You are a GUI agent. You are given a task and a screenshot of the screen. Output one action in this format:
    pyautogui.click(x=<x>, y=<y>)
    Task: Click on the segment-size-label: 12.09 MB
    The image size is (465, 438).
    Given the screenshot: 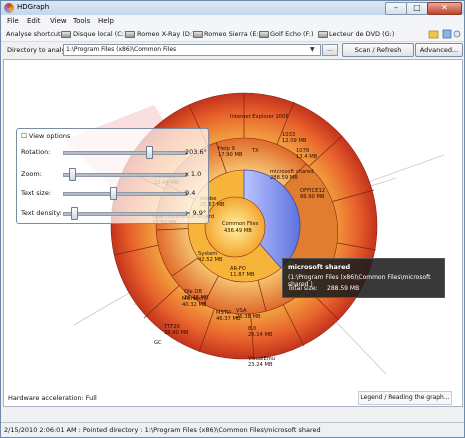 What is the action you would take?
    pyautogui.click(x=294, y=141)
    